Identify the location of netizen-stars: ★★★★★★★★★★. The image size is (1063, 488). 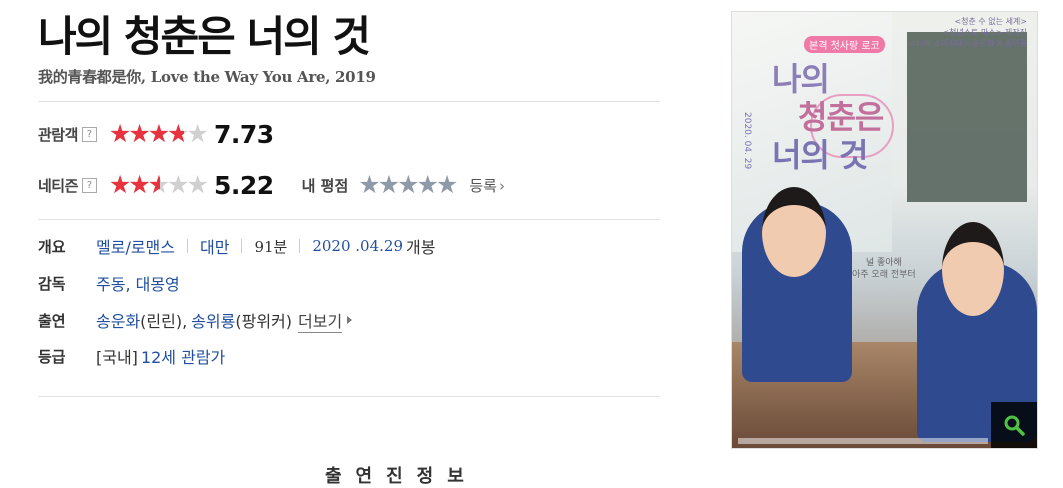
(158, 184).